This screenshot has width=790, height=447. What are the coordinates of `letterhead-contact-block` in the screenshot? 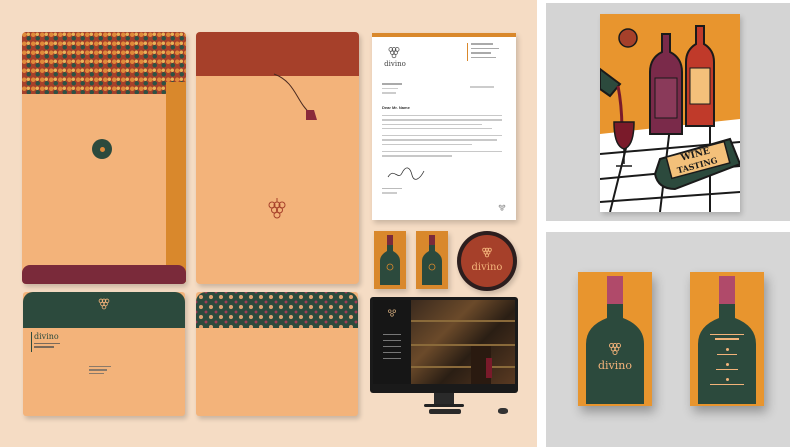 It's located at (486, 50).